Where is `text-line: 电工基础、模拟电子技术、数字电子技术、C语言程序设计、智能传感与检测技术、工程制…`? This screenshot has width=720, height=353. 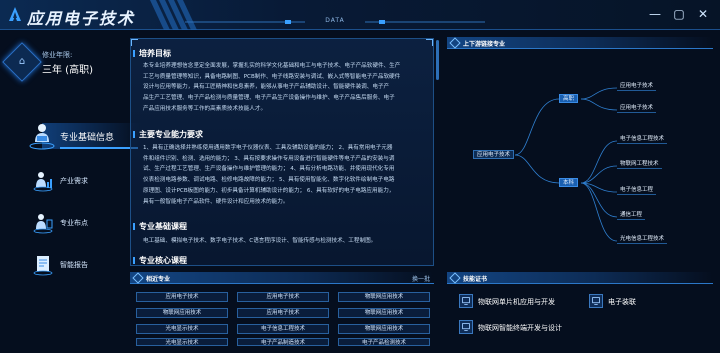 text-line: 电工基础、模拟电子技术、数字电子技术、C语言程序设计、智能传感与检测技术、工程制… is located at coordinates (260, 241).